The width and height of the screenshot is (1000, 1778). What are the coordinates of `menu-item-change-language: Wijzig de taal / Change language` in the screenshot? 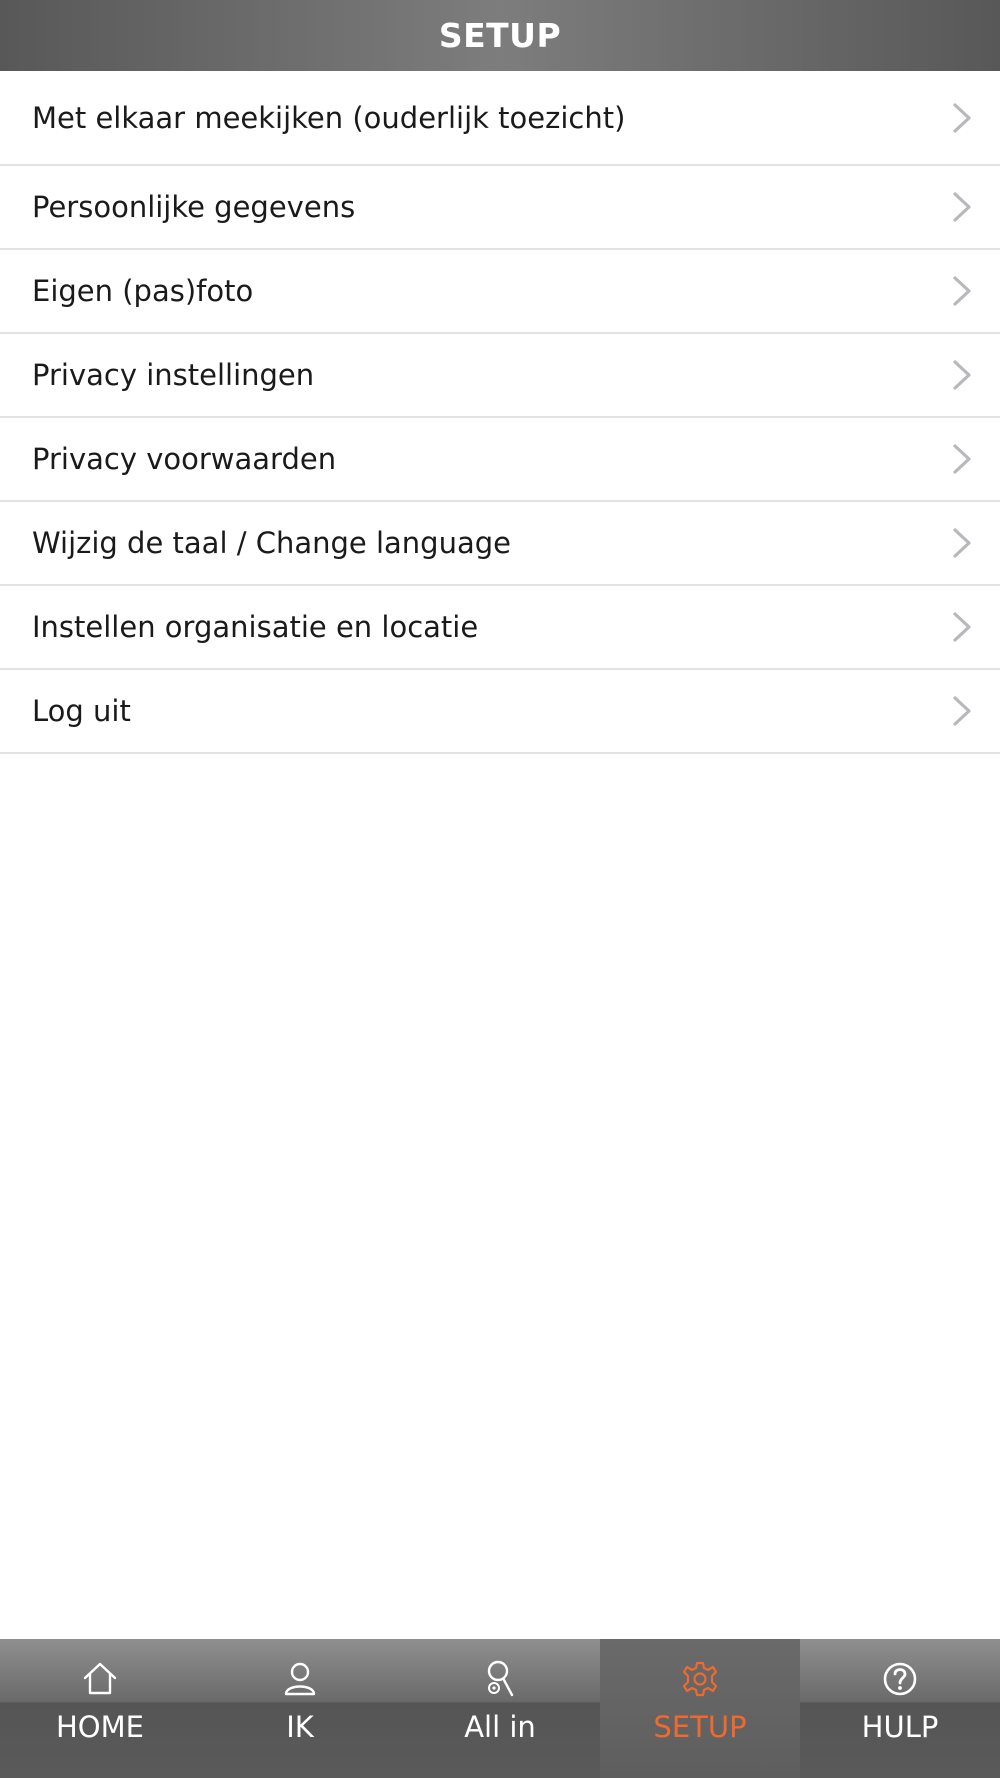 It's located at (500, 544).